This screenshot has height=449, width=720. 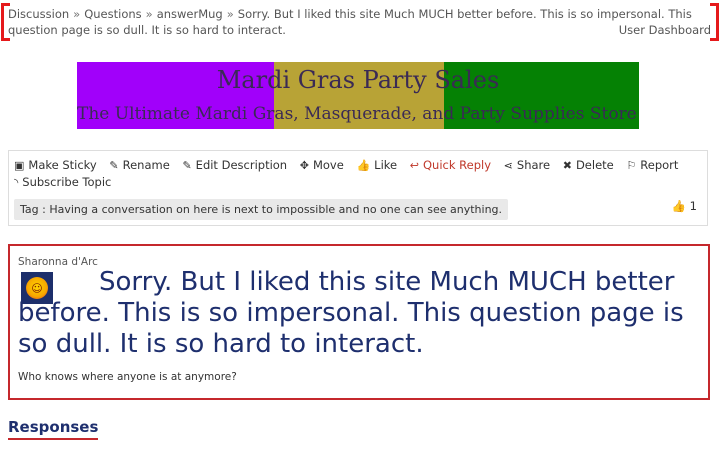 I want to click on question-body: Who knows where anyone is at anymore?, so click(x=127, y=377).